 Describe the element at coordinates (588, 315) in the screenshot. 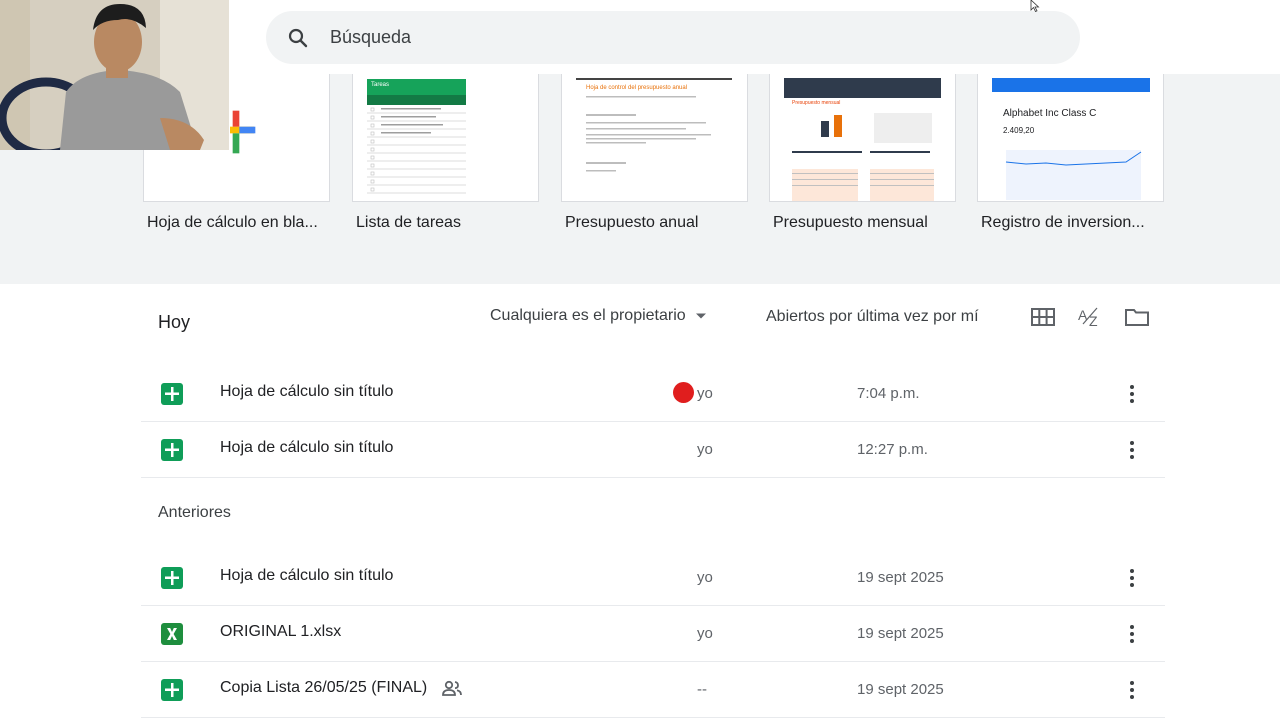

I see `owner-filter-label: Cualquiera es el propietario` at that location.